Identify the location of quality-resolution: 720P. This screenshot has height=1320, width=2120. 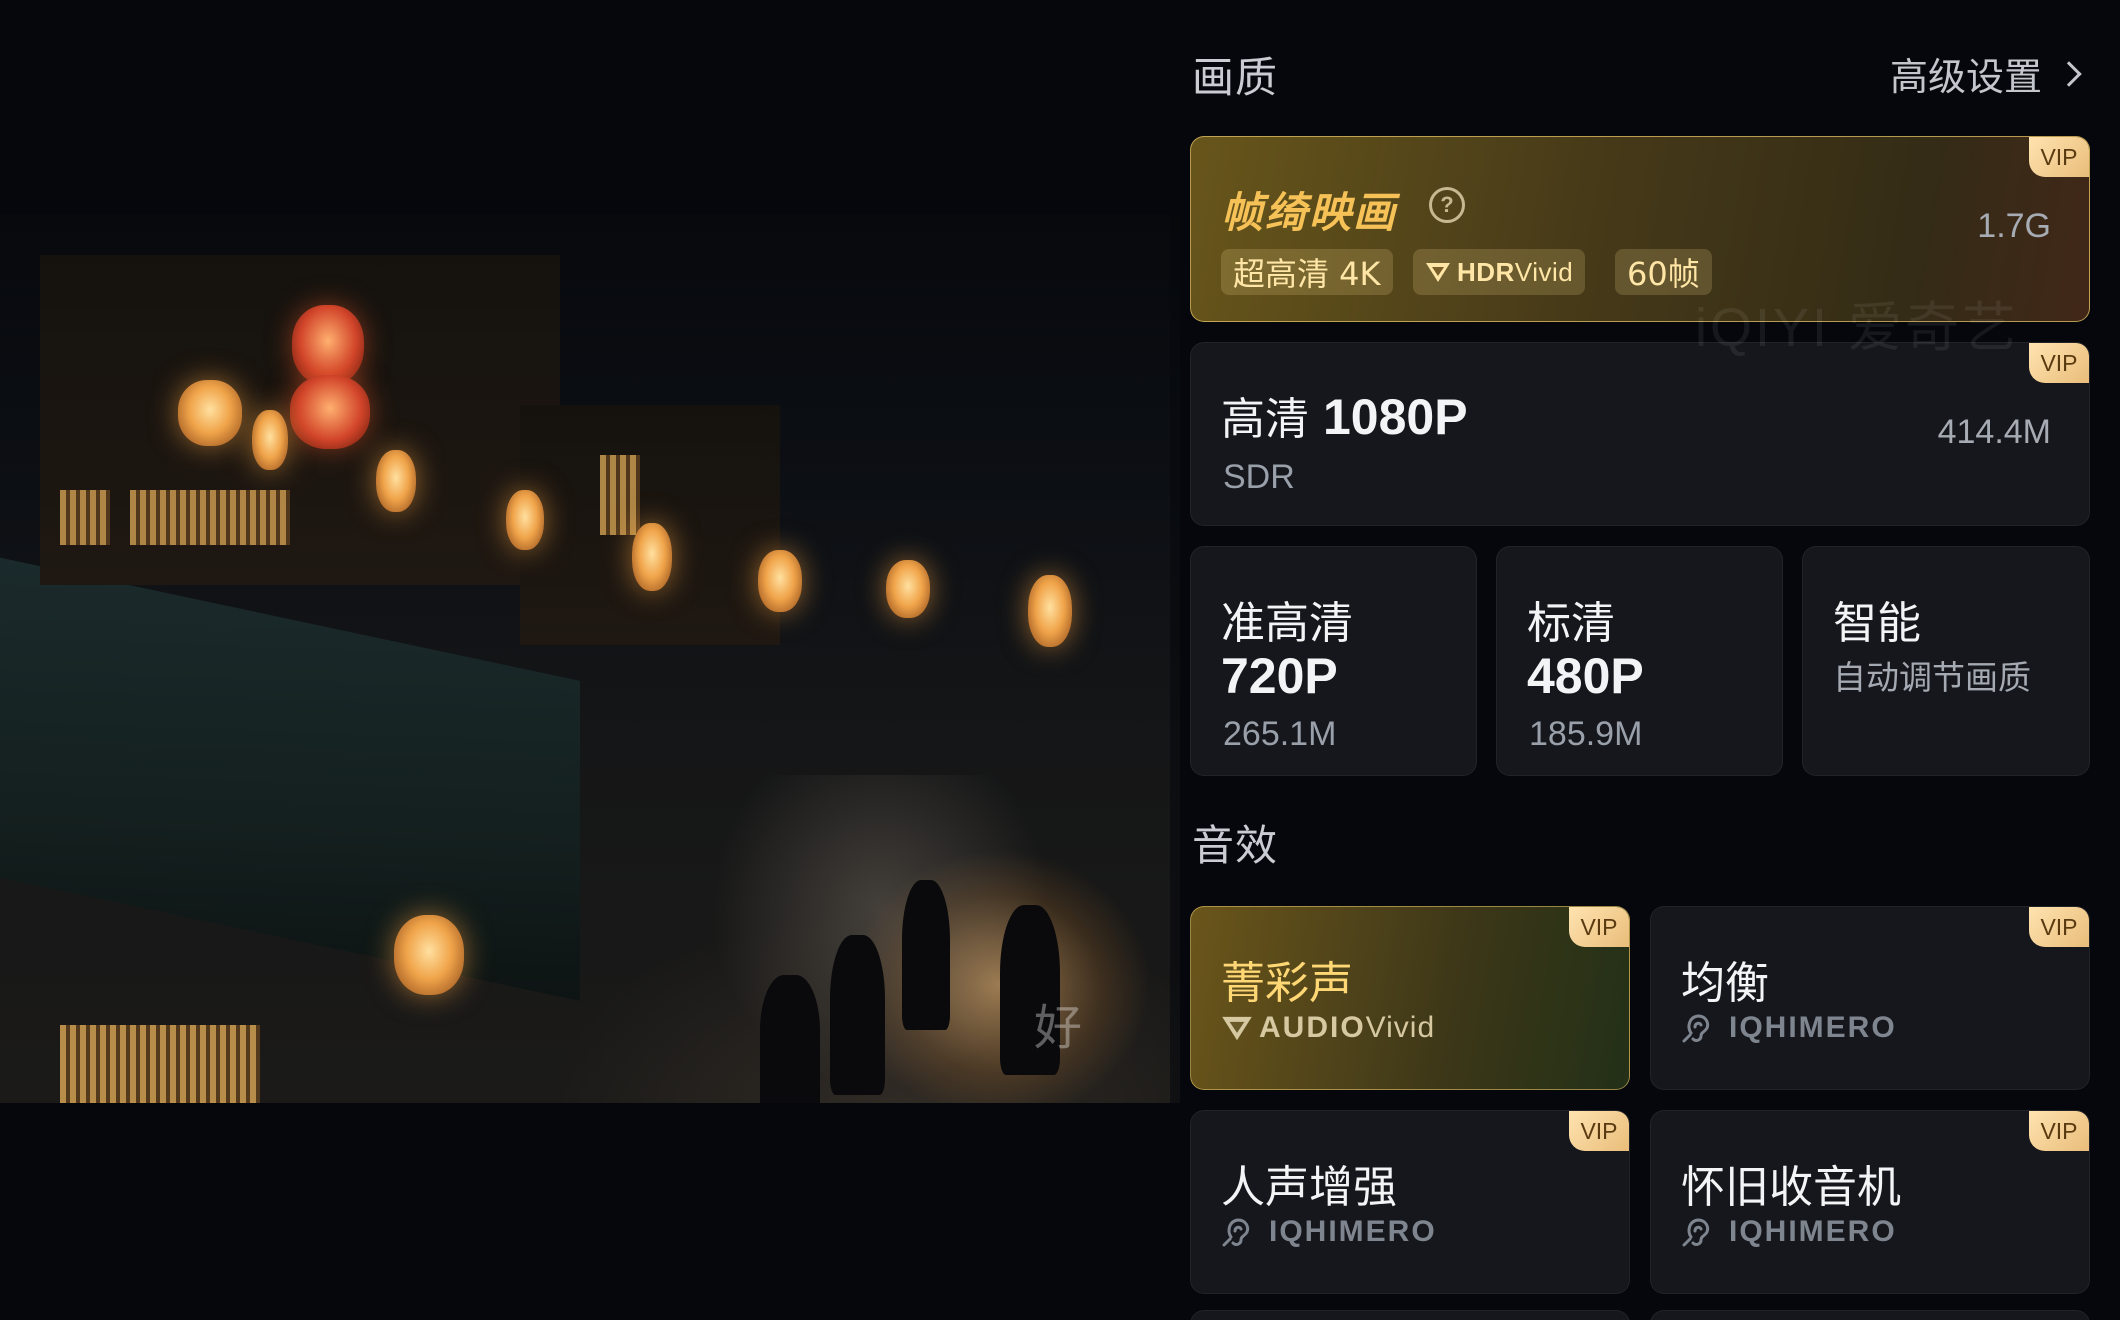
(1279, 676).